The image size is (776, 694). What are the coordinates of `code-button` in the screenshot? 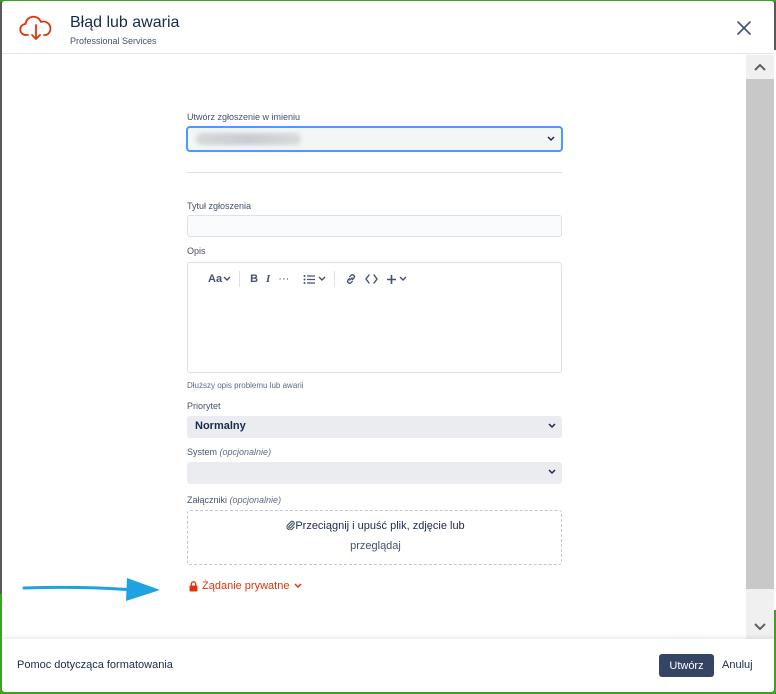 It's located at (372, 279).